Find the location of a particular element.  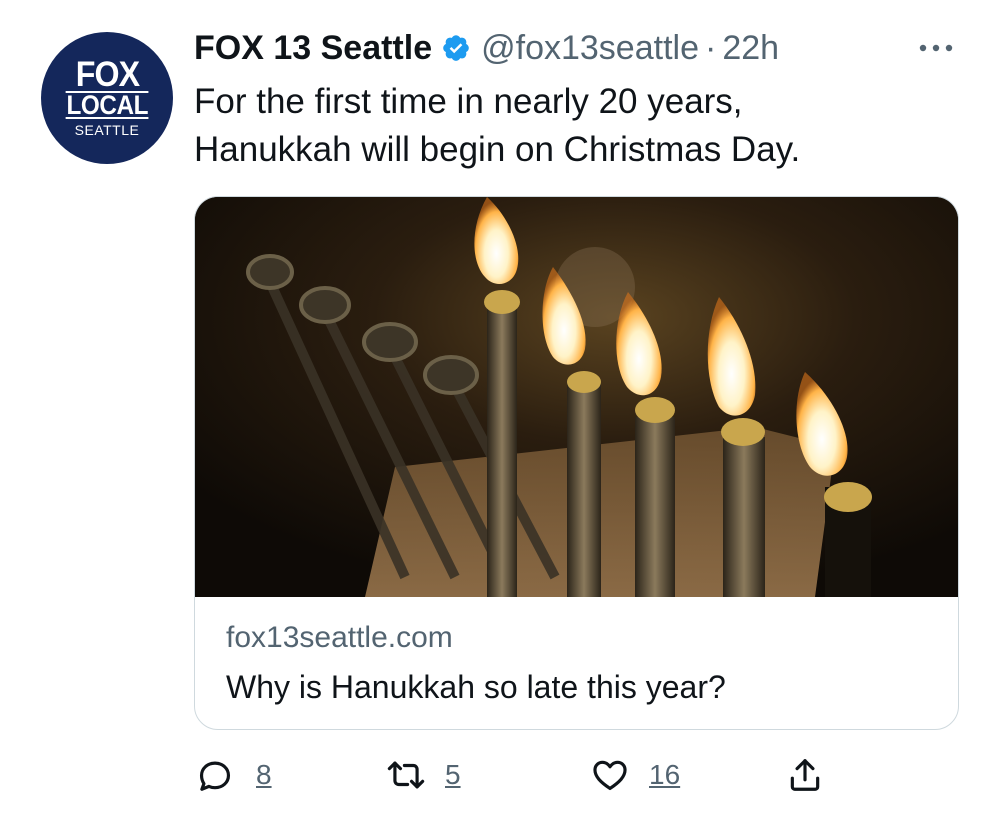

share-button is located at coordinates (805, 775).